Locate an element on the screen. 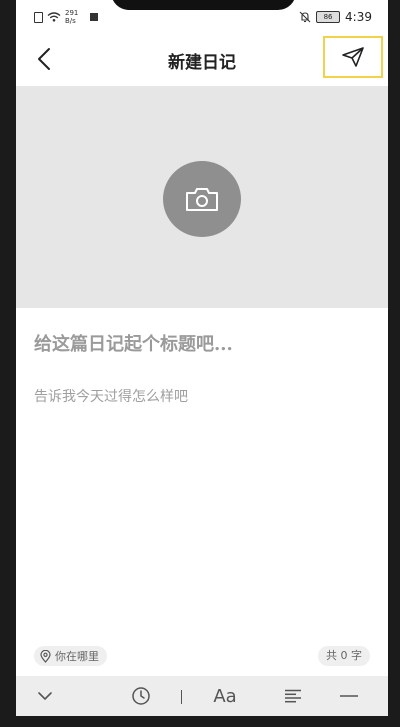 This screenshot has height=727, width=400. add-photo-button is located at coordinates (202, 199).